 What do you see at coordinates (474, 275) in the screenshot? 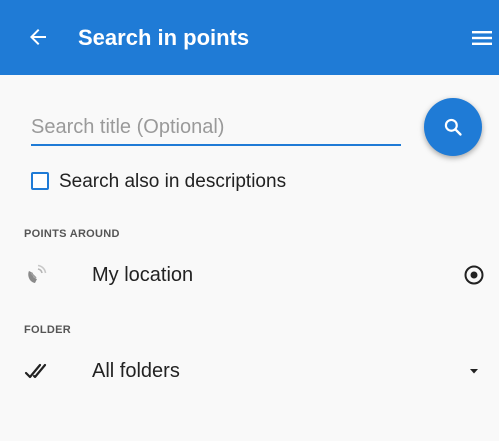
I see `target-icon` at bounding box center [474, 275].